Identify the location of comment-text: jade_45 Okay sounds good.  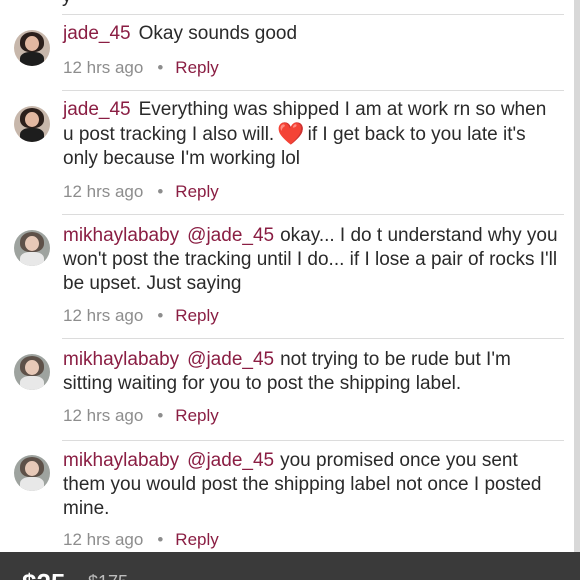
(311, 34).